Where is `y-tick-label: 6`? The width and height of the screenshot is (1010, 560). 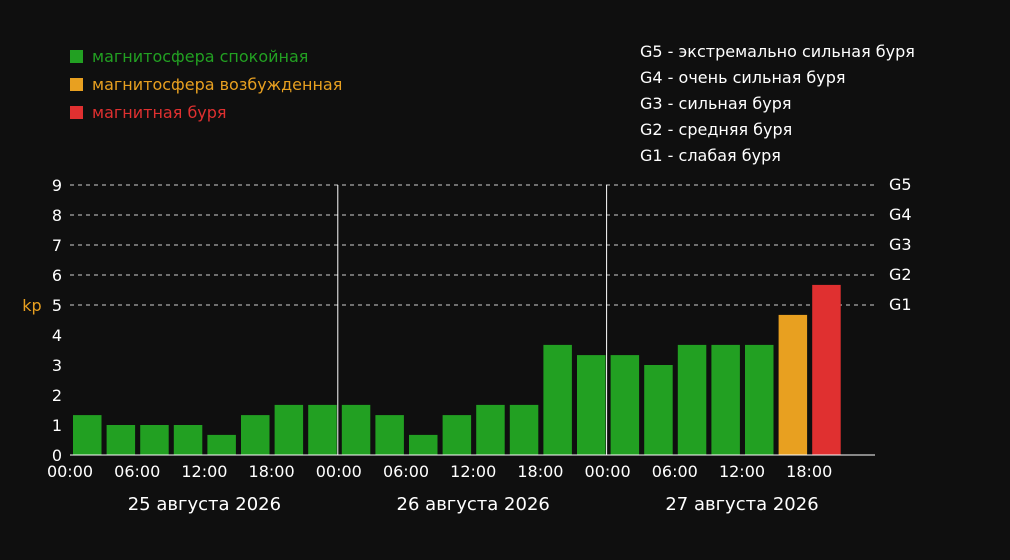
y-tick-label: 6 is located at coordinates (57, 275).